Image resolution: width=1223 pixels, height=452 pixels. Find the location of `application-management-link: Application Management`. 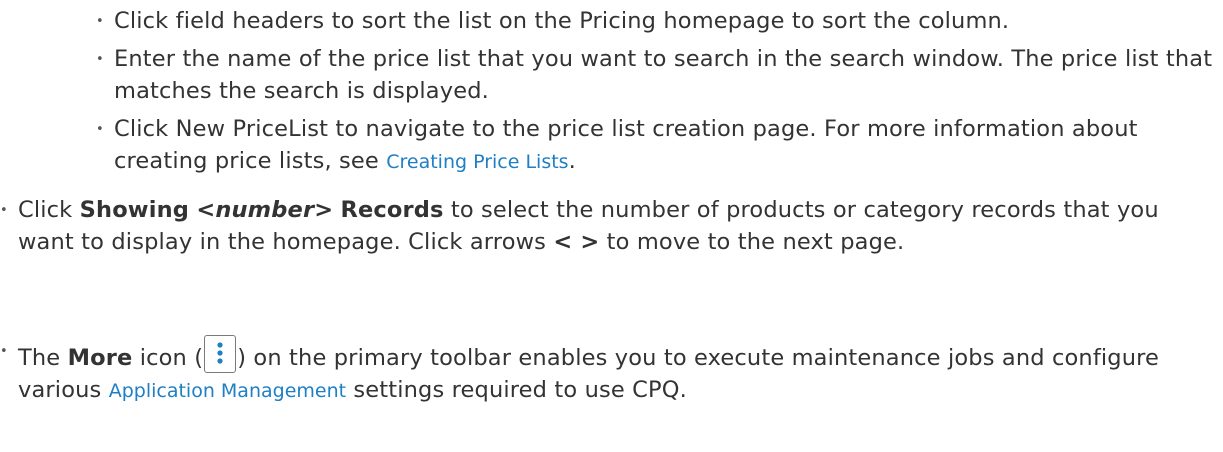

application-management-link: Application Management is located at coordinates (227, 391).